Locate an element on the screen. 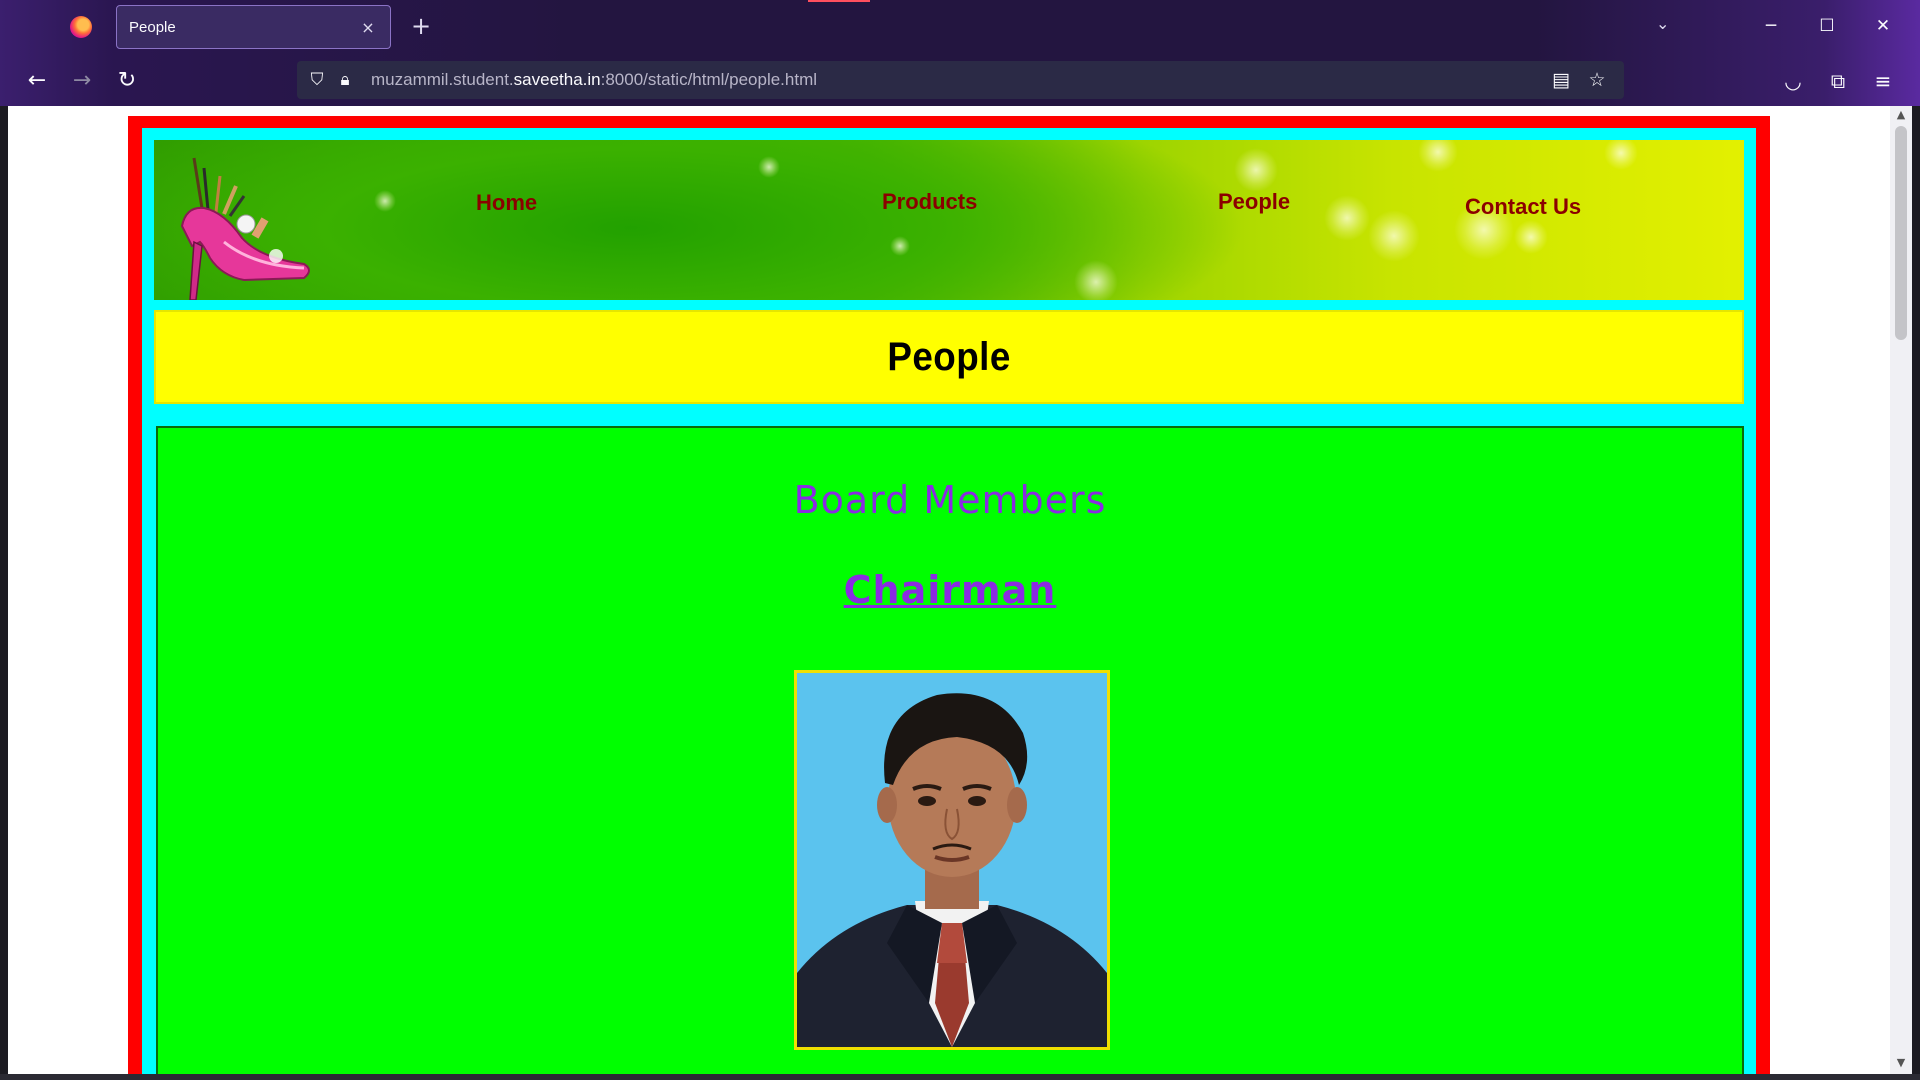  close-window-icon: ✕ is located at coordinates (1883, 26).